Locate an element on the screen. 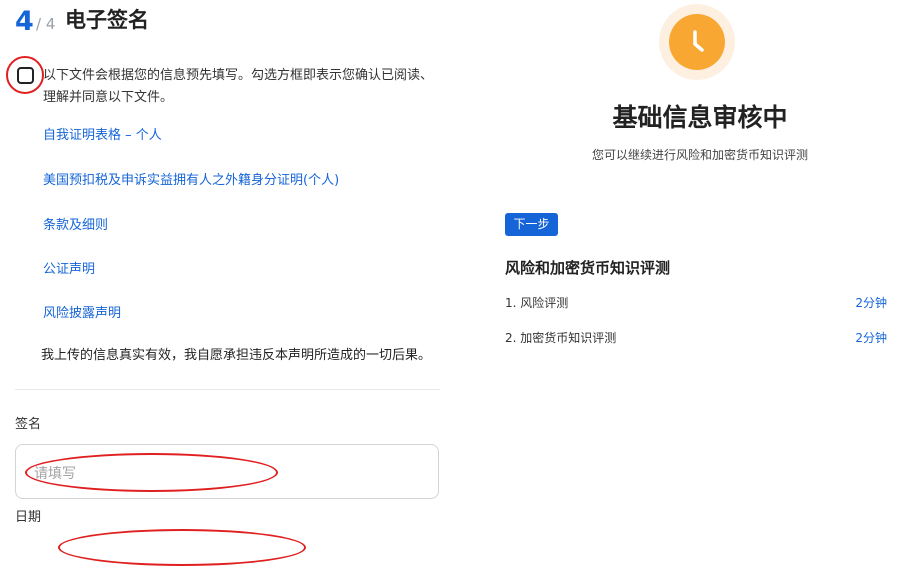 This screenshot has height=566, width=918. signature-label: 签名 is located at coordinates (28, 424).